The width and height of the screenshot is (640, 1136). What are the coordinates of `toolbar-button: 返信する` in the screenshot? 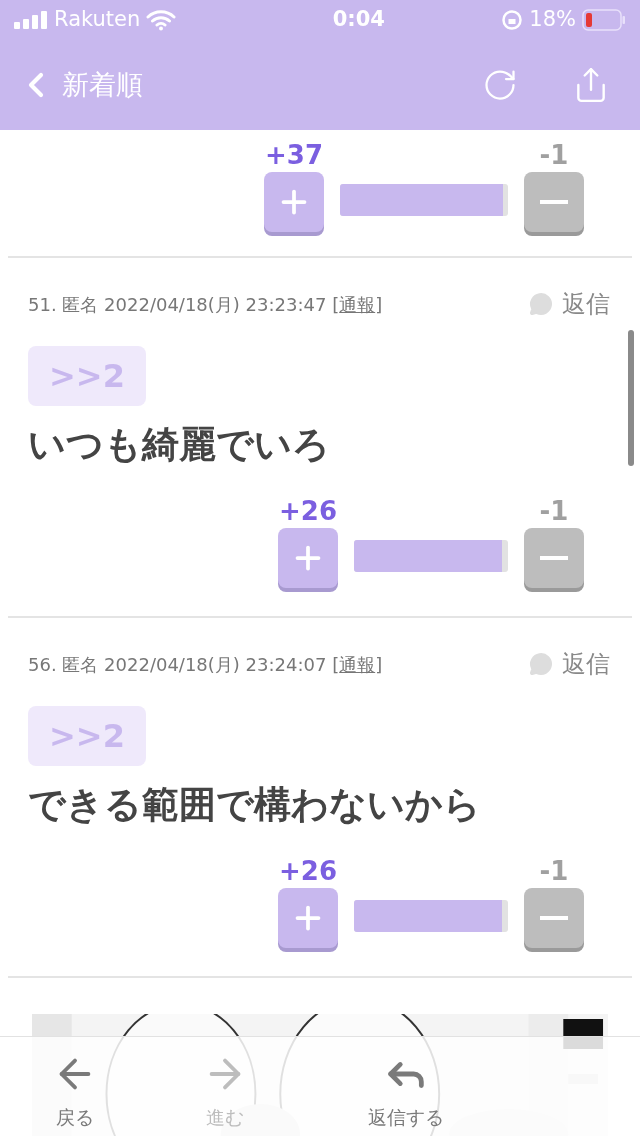 It's located at (406, 1084).